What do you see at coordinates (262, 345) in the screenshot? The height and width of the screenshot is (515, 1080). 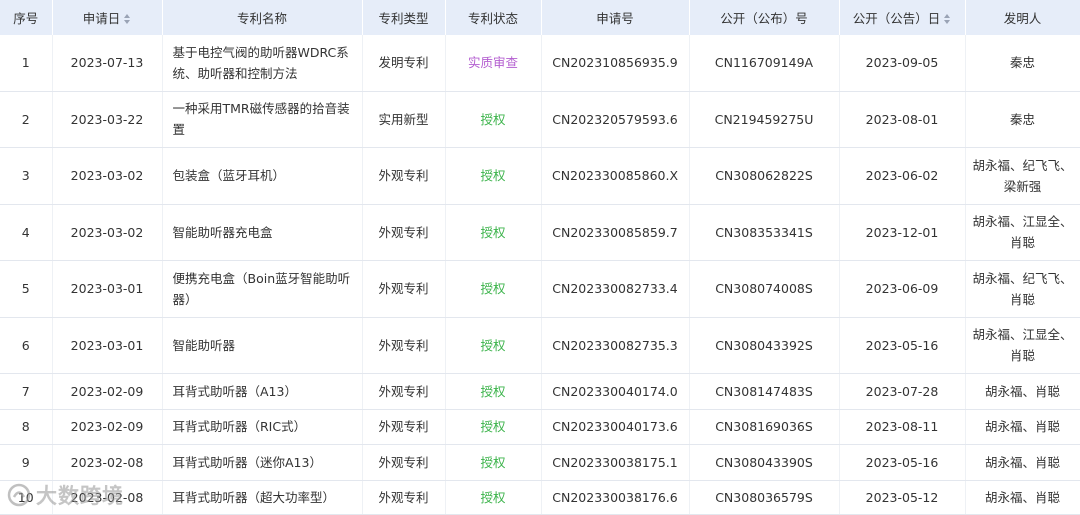 I see `cell-patent-name: 智能助听器` at bounding box center [262, 345].